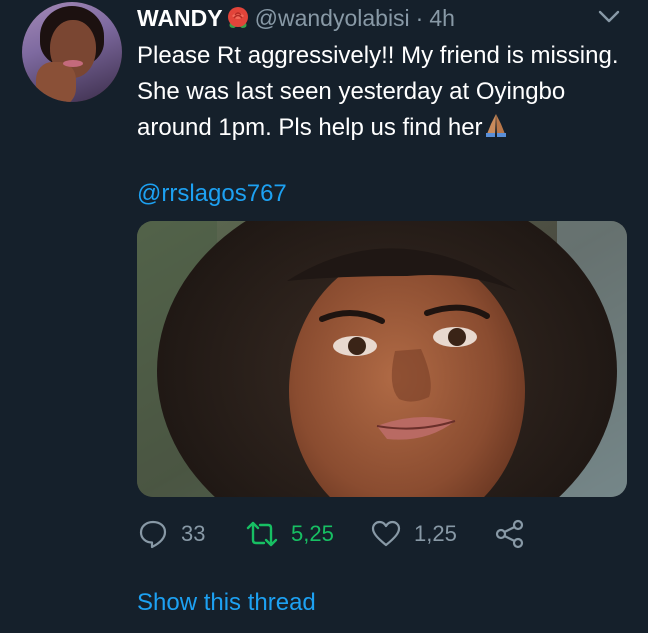 The image size is (648, 633). I want to click on chevron-down-icon, so click(609, 17).